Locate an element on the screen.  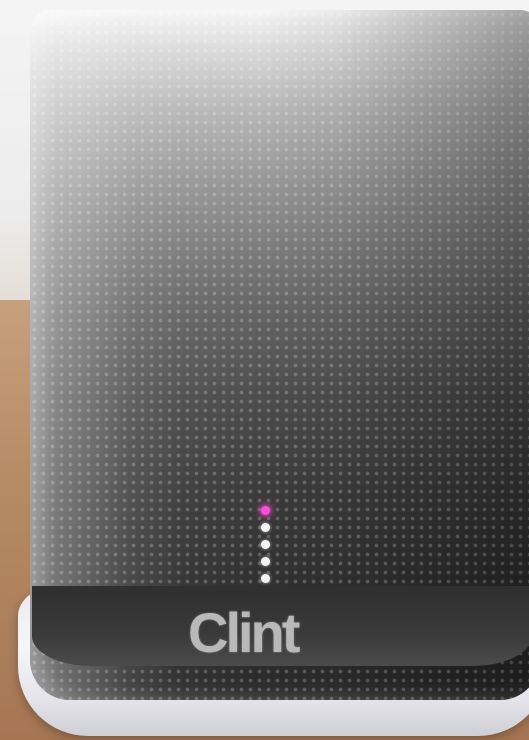
brand-logo: Clint is located at coordinates (244, 632).